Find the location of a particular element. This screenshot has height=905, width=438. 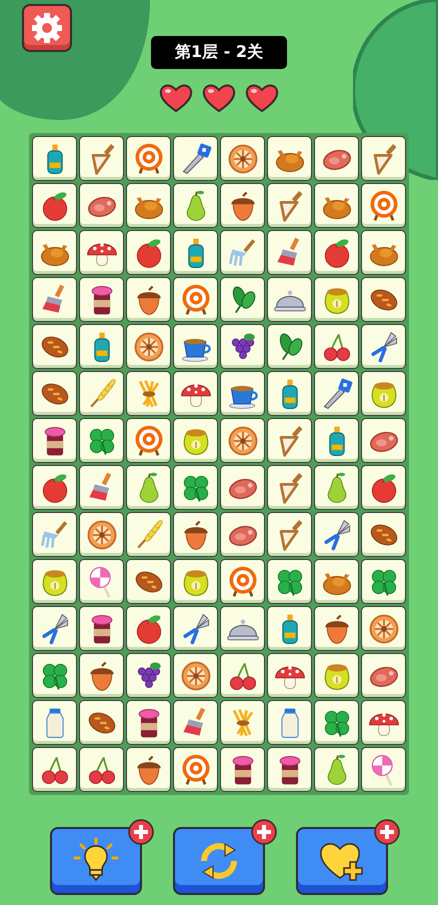

settings-button is located at coordinates (47, 28).